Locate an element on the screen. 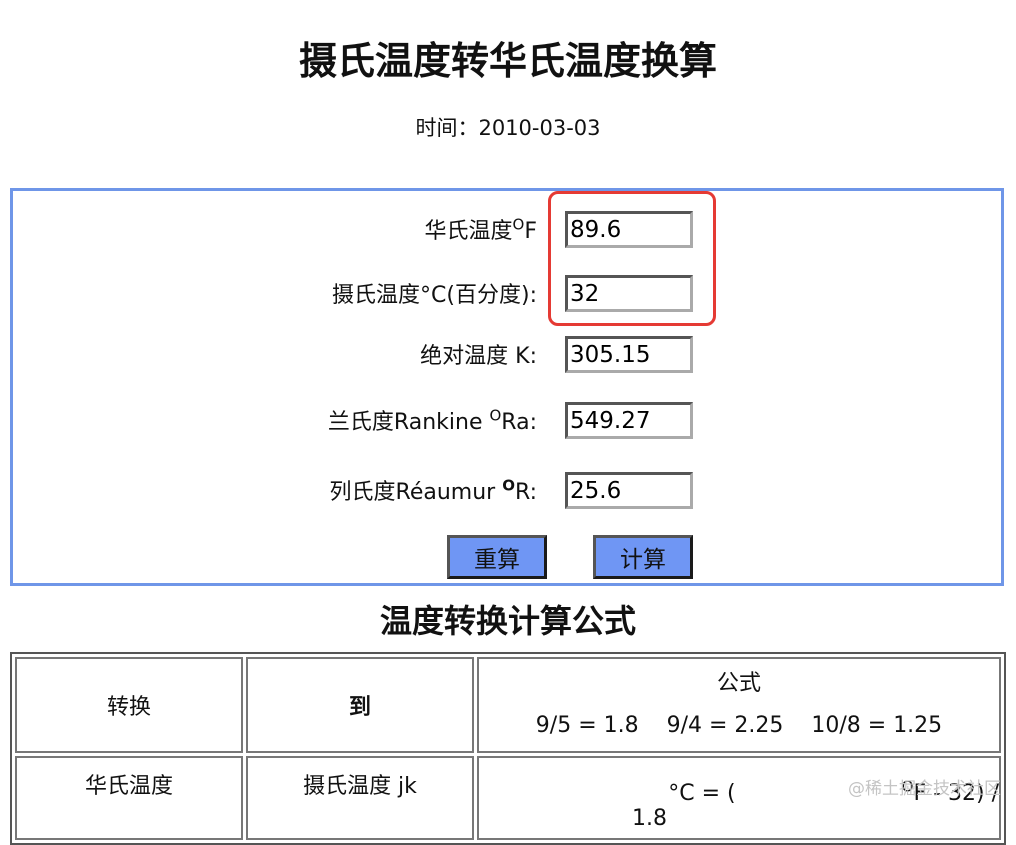 This screenshot has width=1016, height=845. kelvin-label: 绝对温度 K: is located at coordinates (478, 356).